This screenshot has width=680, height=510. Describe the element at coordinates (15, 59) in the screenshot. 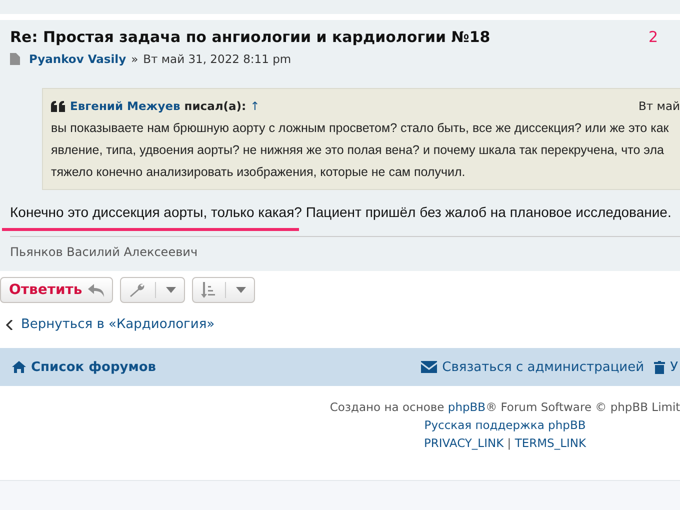

I see `document-icon` at that location.